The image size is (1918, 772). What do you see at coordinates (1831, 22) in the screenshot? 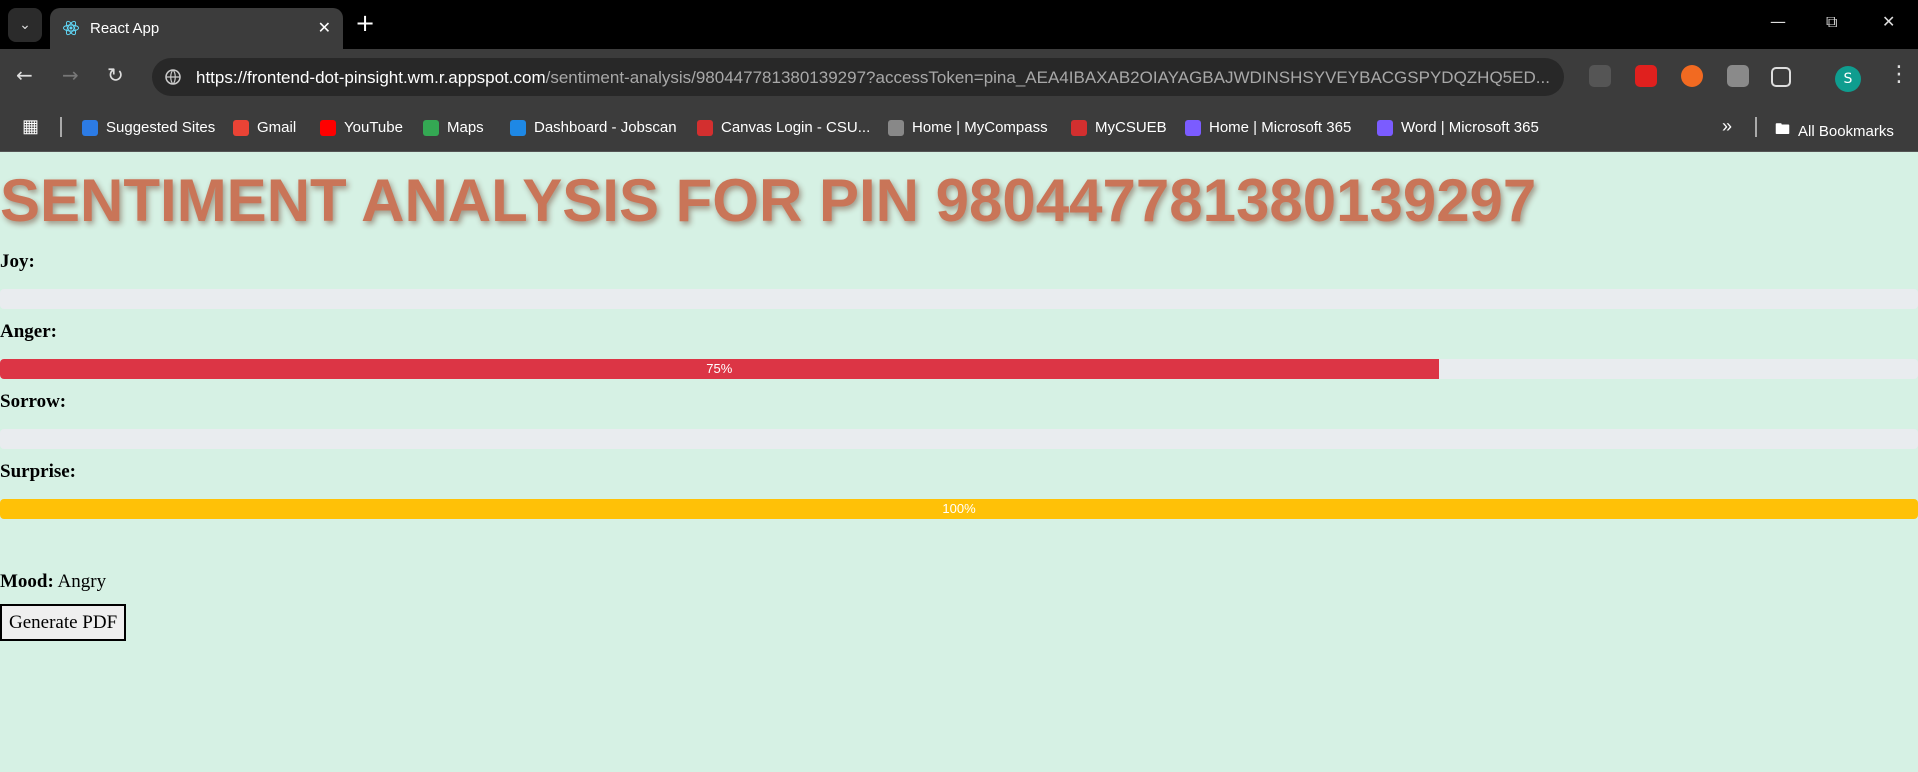
I see `restore-icon: ⧉` at bounding box center [1831, 22].